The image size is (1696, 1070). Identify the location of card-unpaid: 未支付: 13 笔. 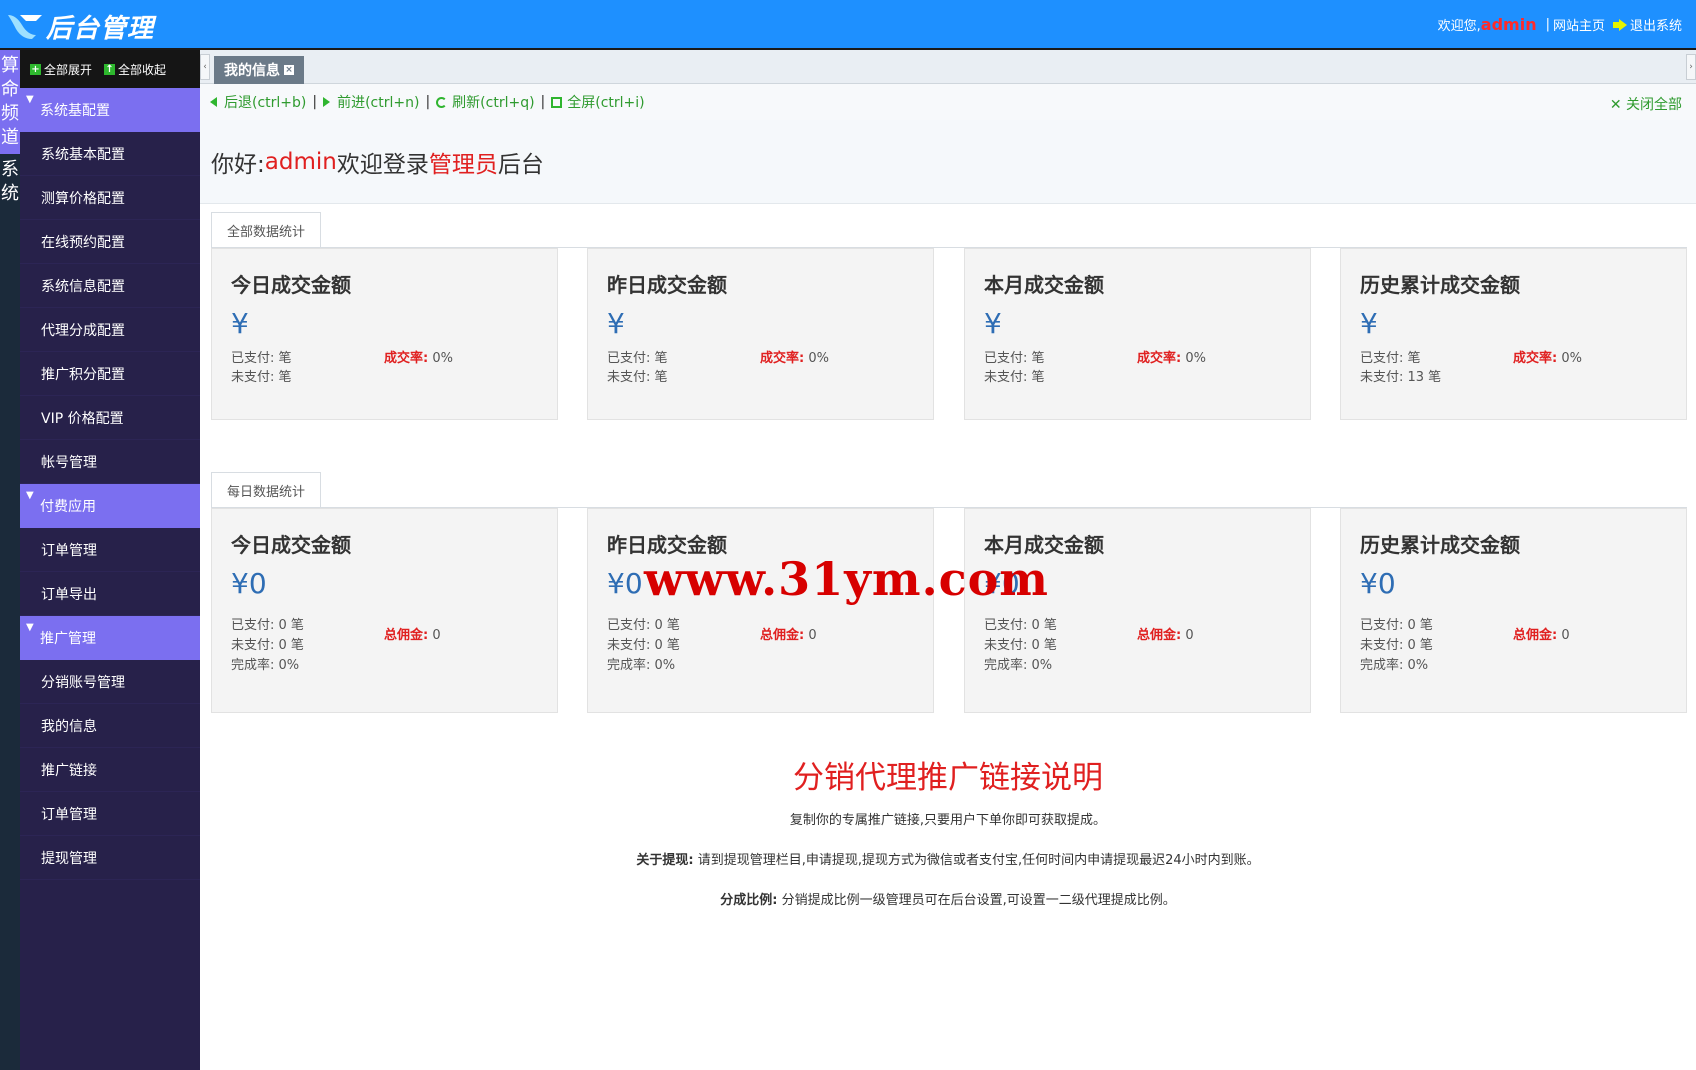
(1401, 377).